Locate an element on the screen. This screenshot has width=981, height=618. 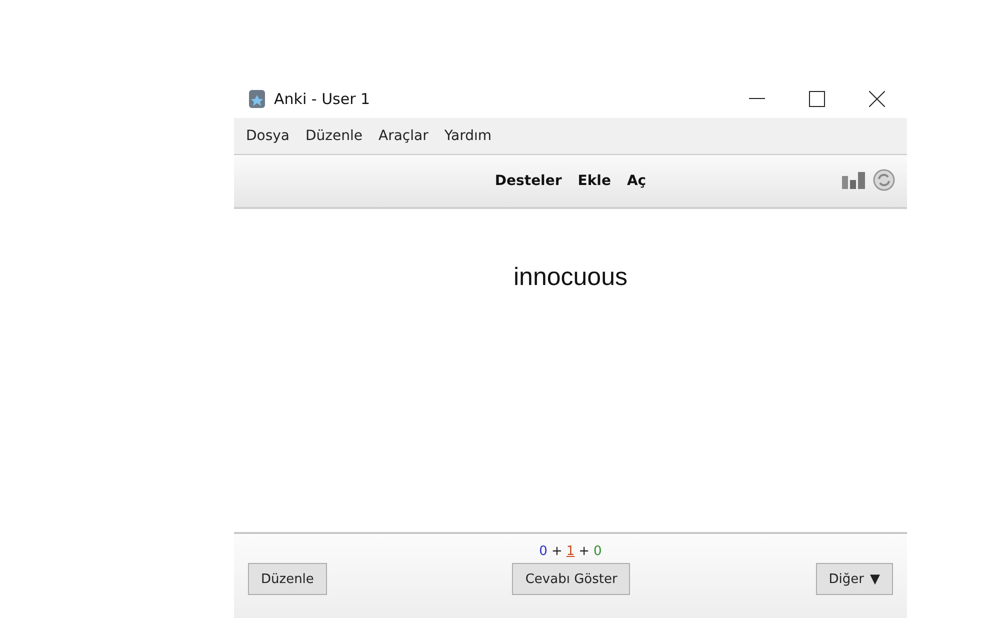
toolbar-link: Aç is located at coordinates (636, 181).